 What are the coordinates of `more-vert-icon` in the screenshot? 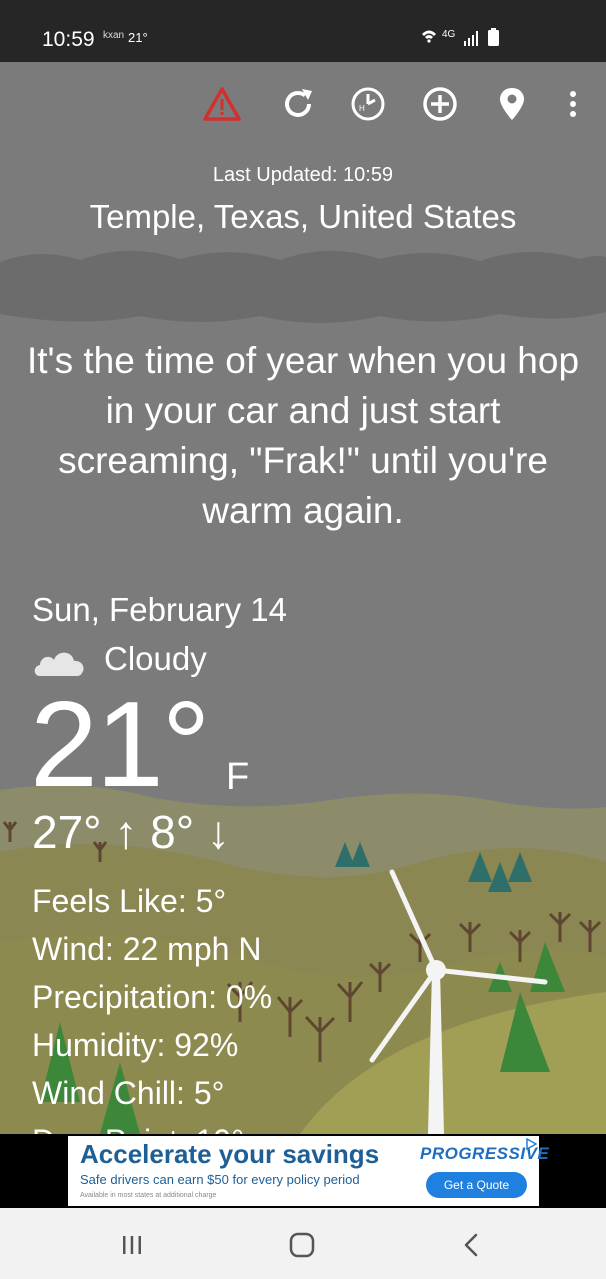 It's located at (573, 104).